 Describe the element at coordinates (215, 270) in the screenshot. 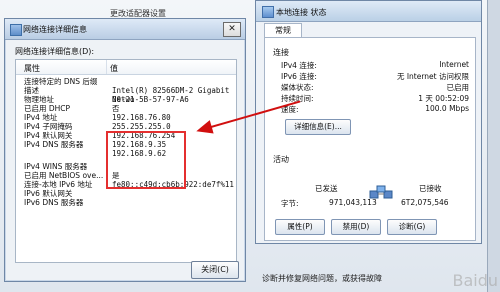

I see `close-button: 关闭(C)` at that location.